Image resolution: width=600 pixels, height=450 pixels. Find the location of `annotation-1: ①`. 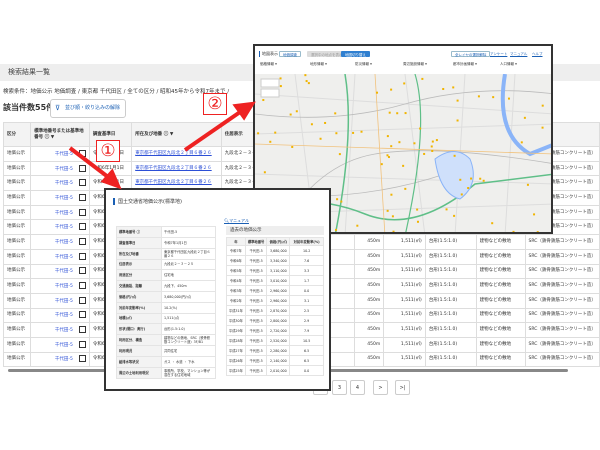

annotation-1: ① is located at coordinates (108, 151).